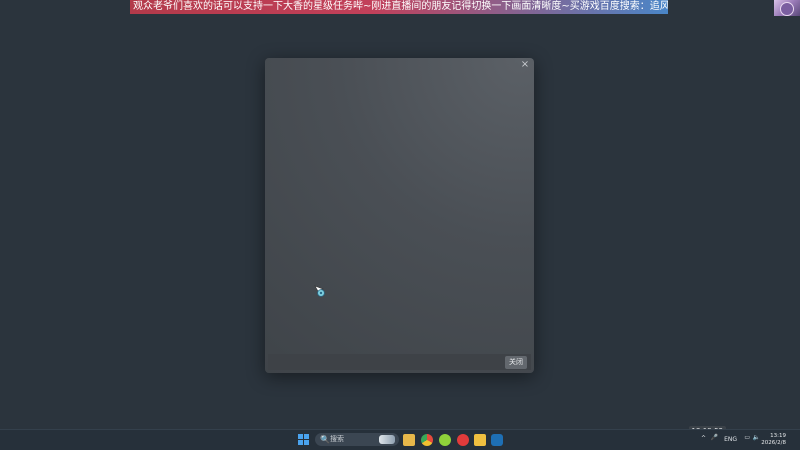 This screenshot has width=800, height=450. Describe the element at coordinates (357, 439) in the screenshot. I see `taskbar-search-input: 🔍 搜索` at that location.